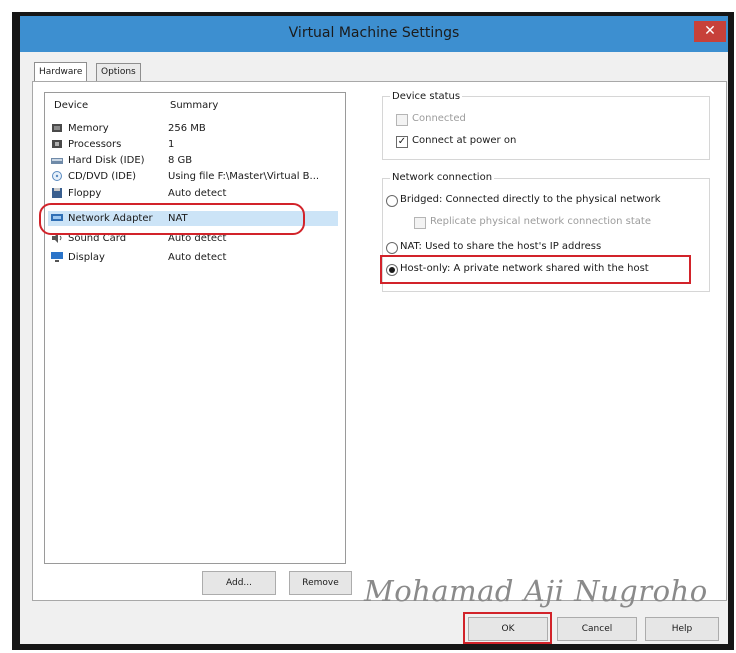 The height and width of the screenshot is (653, 736). I want to click on annotation-rect-host-only, so click(535, 269).